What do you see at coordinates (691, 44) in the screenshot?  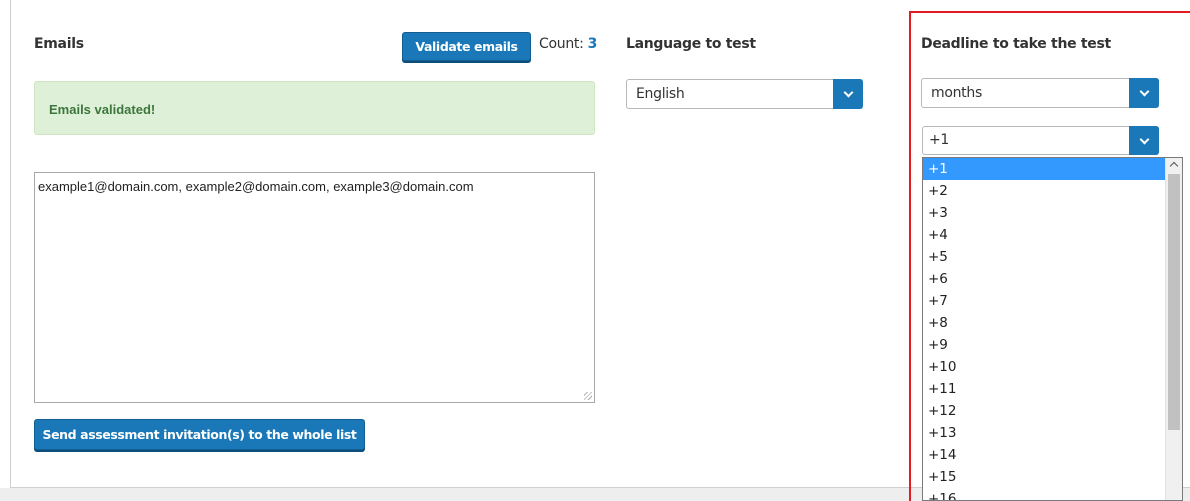 I see `language-heading: Language to test` at bounding box center [691, 44].